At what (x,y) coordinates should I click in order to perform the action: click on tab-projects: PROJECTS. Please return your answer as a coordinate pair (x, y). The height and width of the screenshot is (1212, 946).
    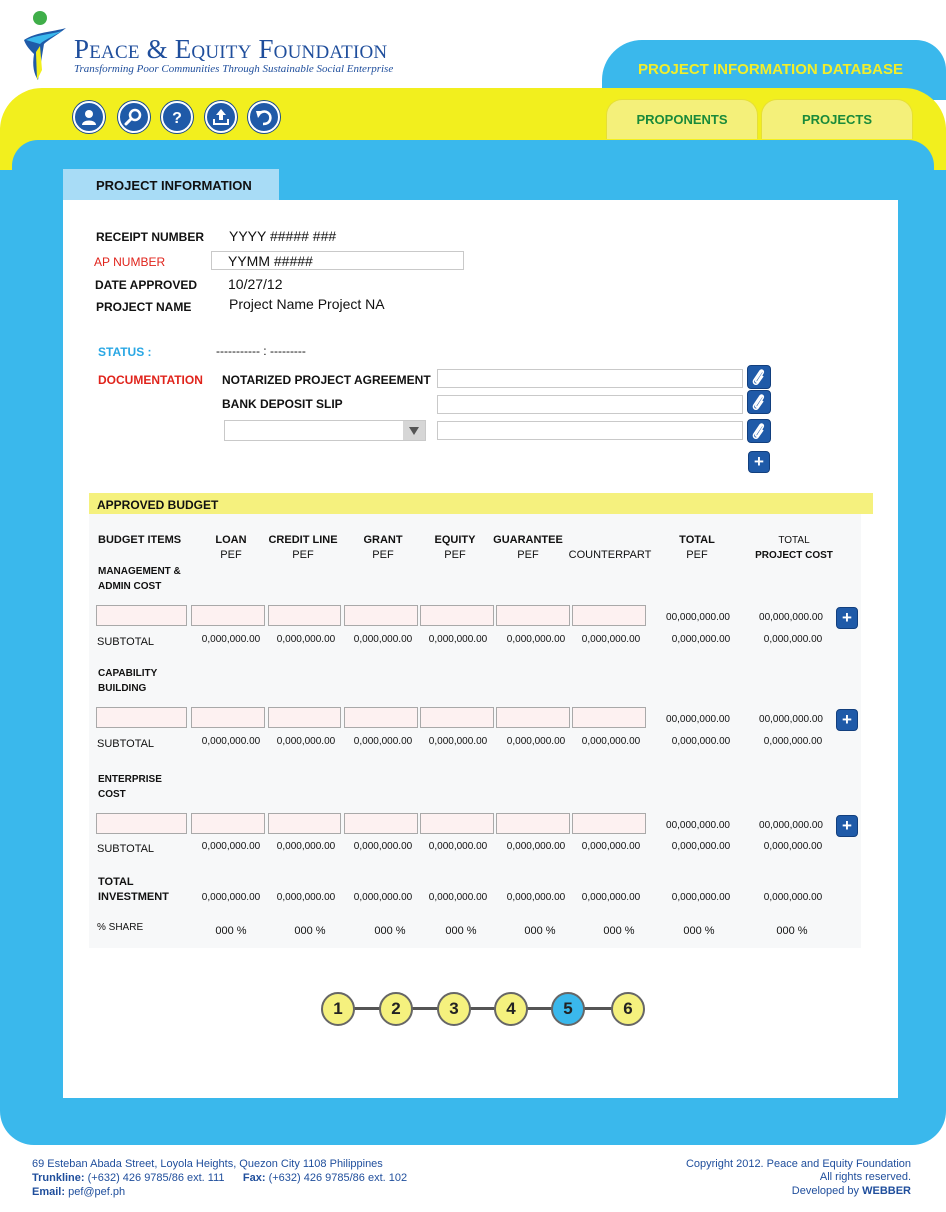
    Looking at the image, I should click on (837, 119).